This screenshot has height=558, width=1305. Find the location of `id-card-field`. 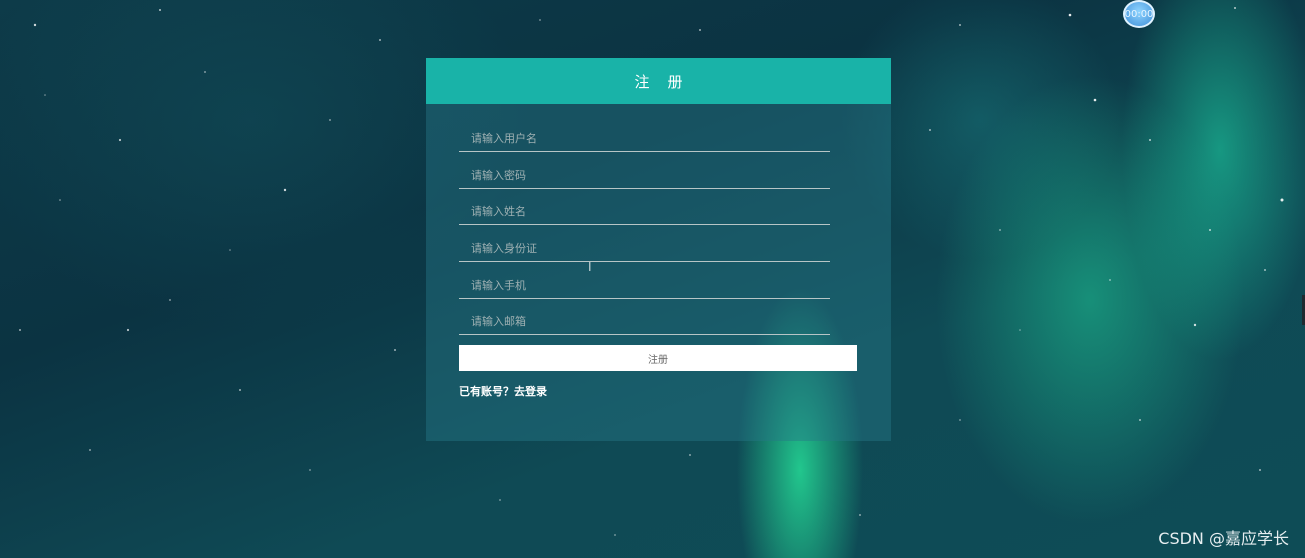

id-card-field is located at coordinates (644, 249).